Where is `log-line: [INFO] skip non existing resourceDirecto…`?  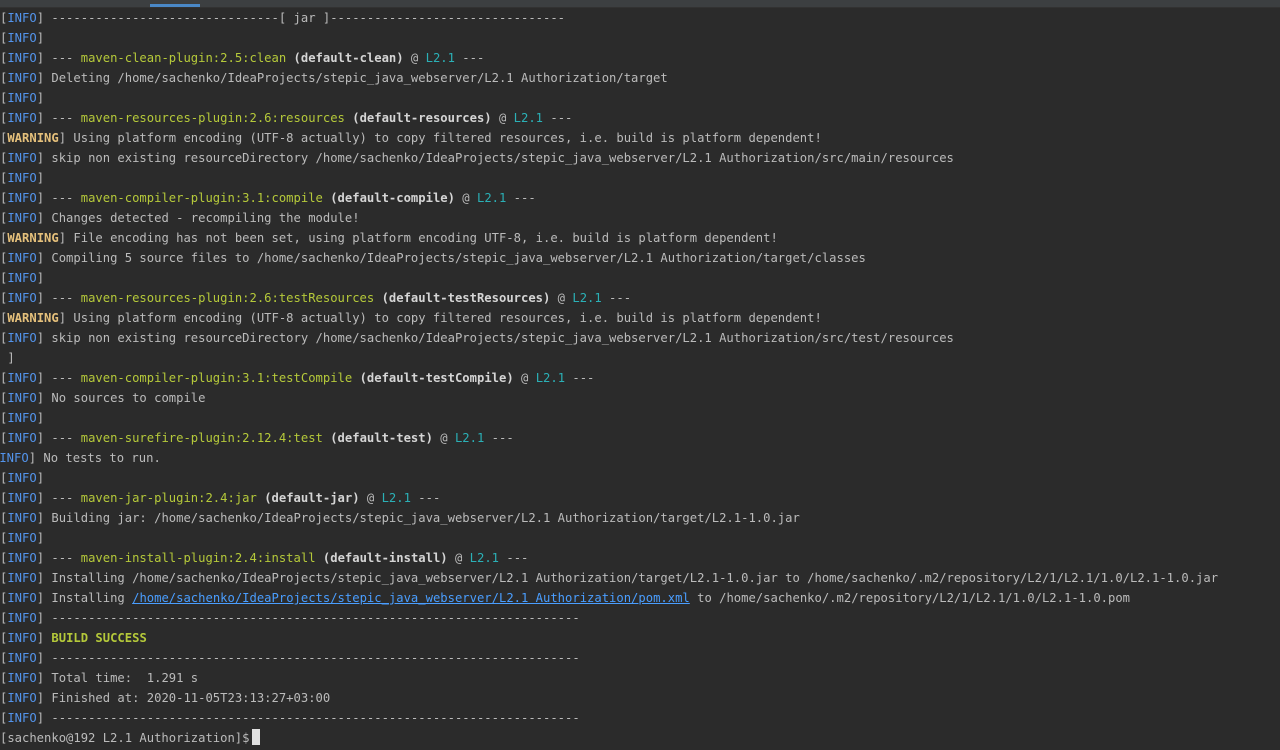 log-line: [INFO] skip non existing resourceDirecto… is located at coordinates (640, 158).